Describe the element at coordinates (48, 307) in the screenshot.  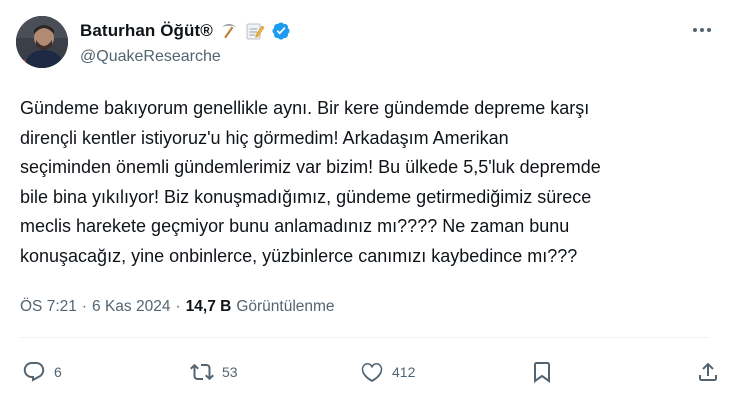
I see `tweet-time: ÖS 7:21` at that location.